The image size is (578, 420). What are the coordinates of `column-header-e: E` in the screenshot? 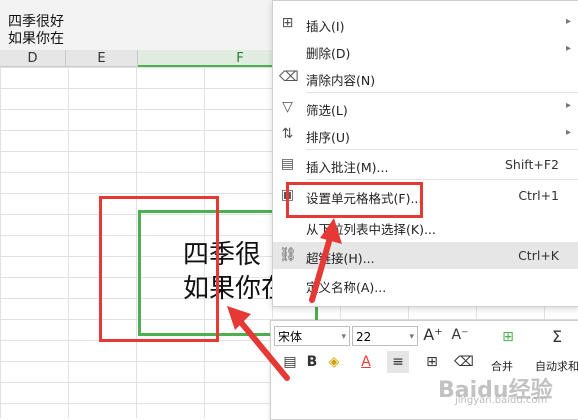 It's located at (102, 58).